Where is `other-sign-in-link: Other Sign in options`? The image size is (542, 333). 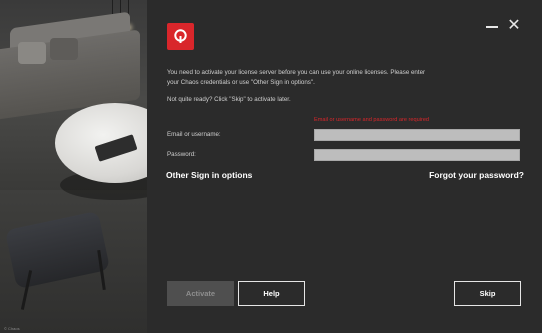 other-sign-in-link: Other Sign in options is located at coordinates (209, 175).